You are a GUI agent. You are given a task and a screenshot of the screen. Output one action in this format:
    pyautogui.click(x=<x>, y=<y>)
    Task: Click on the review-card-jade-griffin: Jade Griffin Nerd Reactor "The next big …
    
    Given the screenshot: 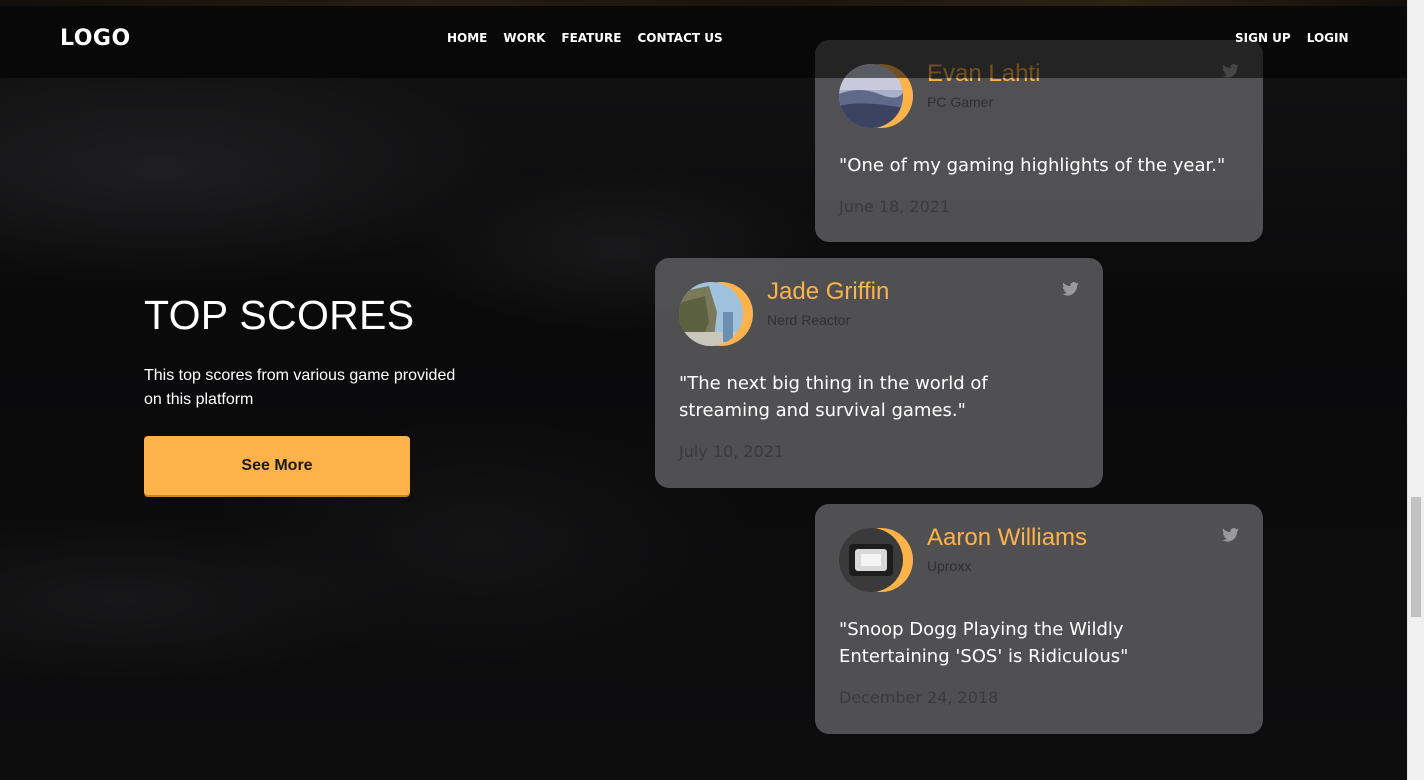 What is the action you would take?
    pyautogui.click(x=879, y=373)
    